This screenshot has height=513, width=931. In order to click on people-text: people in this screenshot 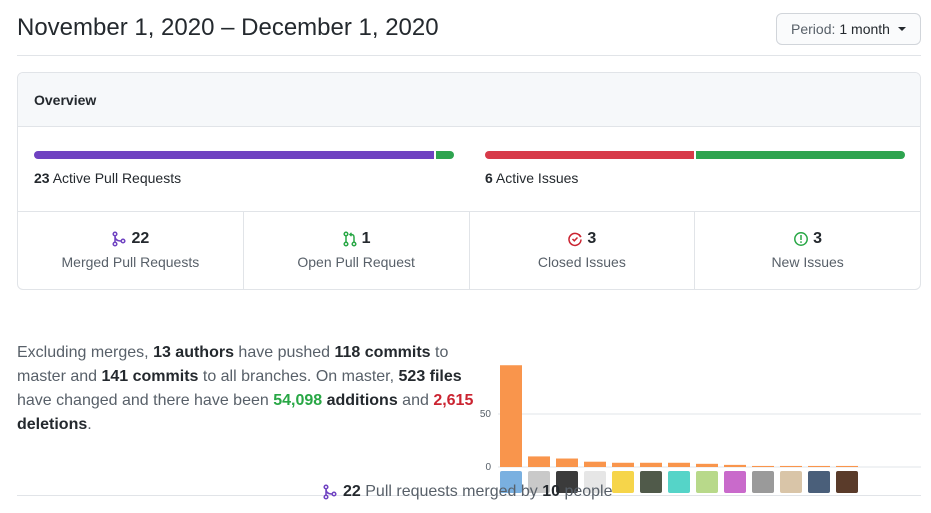, I will do `click(586, 491)`.